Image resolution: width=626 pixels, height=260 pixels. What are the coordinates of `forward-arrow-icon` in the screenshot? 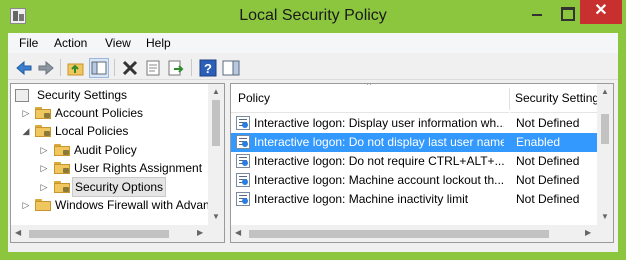 It's located at (46, 68).